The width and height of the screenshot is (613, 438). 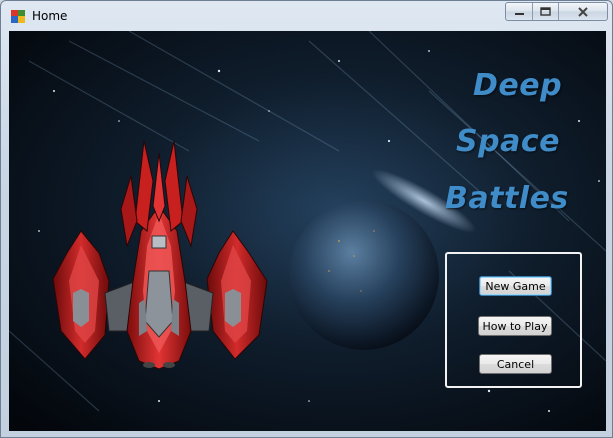 What do you see at coordinates (515, 364) in the screenshot?
I see `cancel-button: Cancel` at bounding box center [515, 364].